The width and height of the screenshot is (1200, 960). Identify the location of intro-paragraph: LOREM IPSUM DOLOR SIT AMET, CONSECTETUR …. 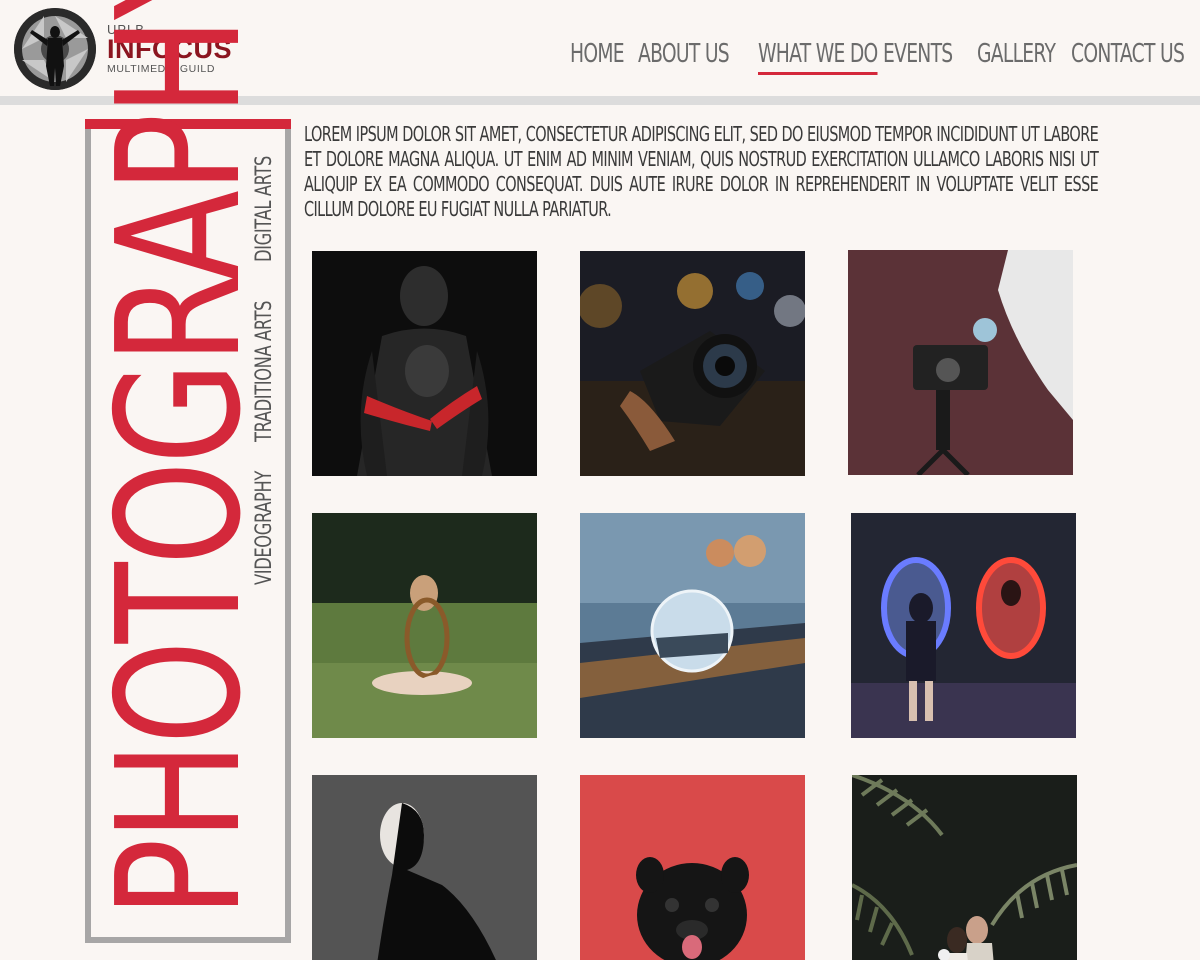
(701, 172).